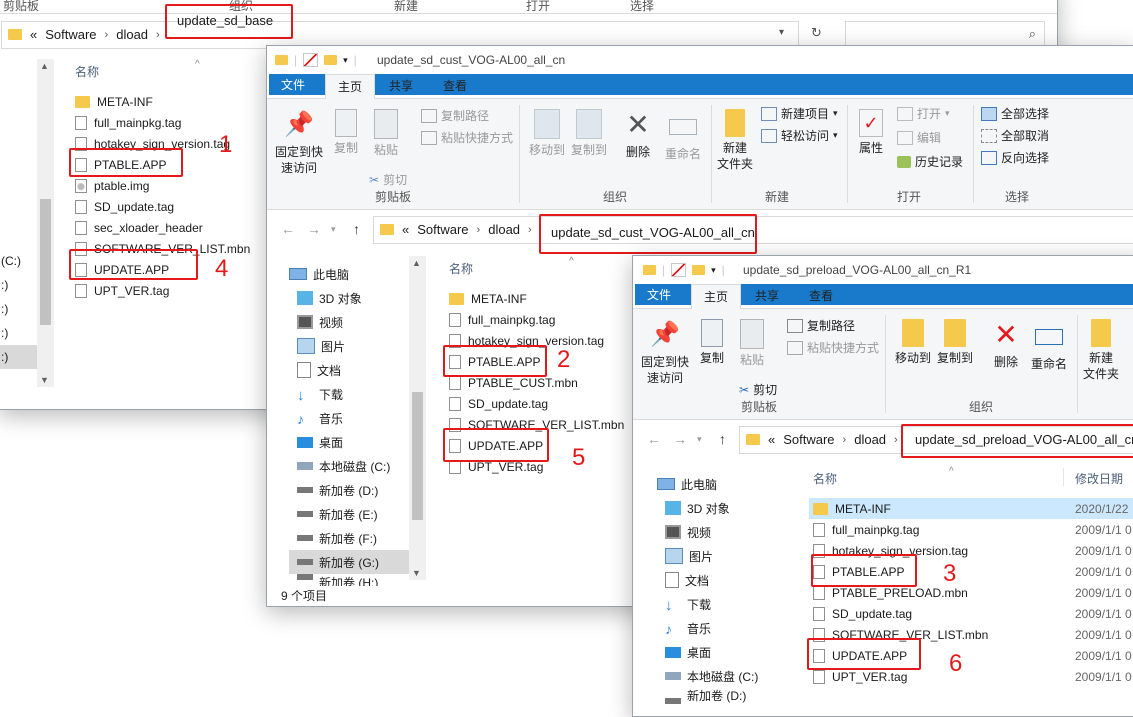 This screenshot has height=717, width=1133. I want to click on edit-button: 编辑, so click(919, 137).